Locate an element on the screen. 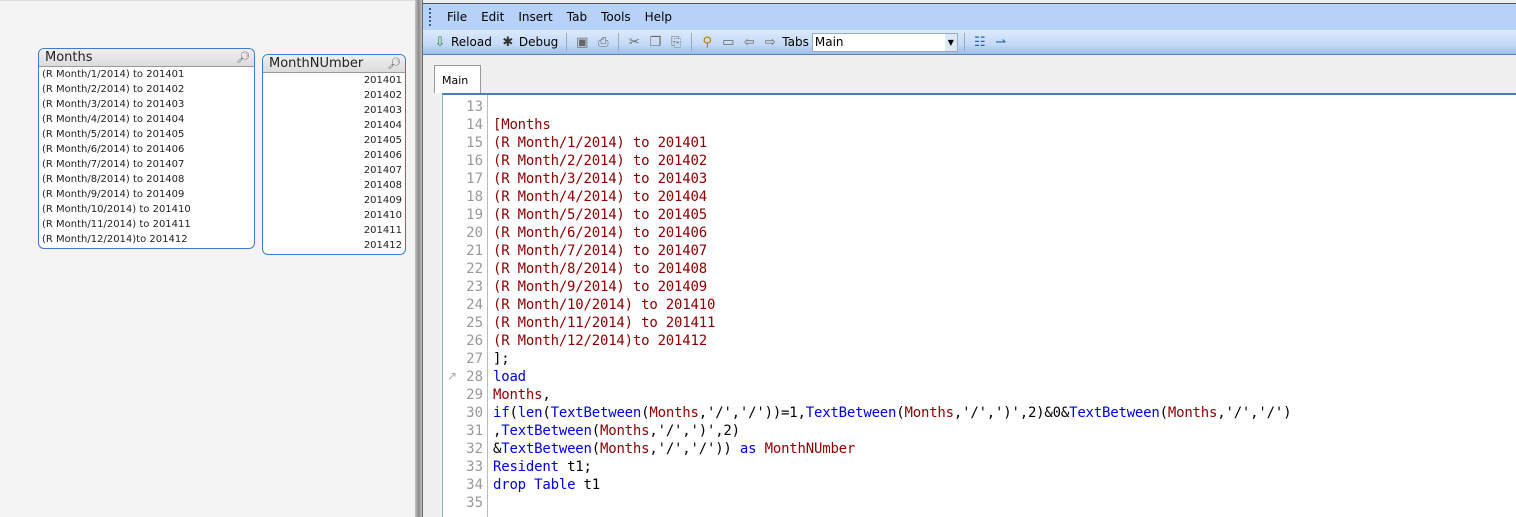 The width and height of the screenshot is (1516, 517). menu-file: File is located at coordinates (457, 17).